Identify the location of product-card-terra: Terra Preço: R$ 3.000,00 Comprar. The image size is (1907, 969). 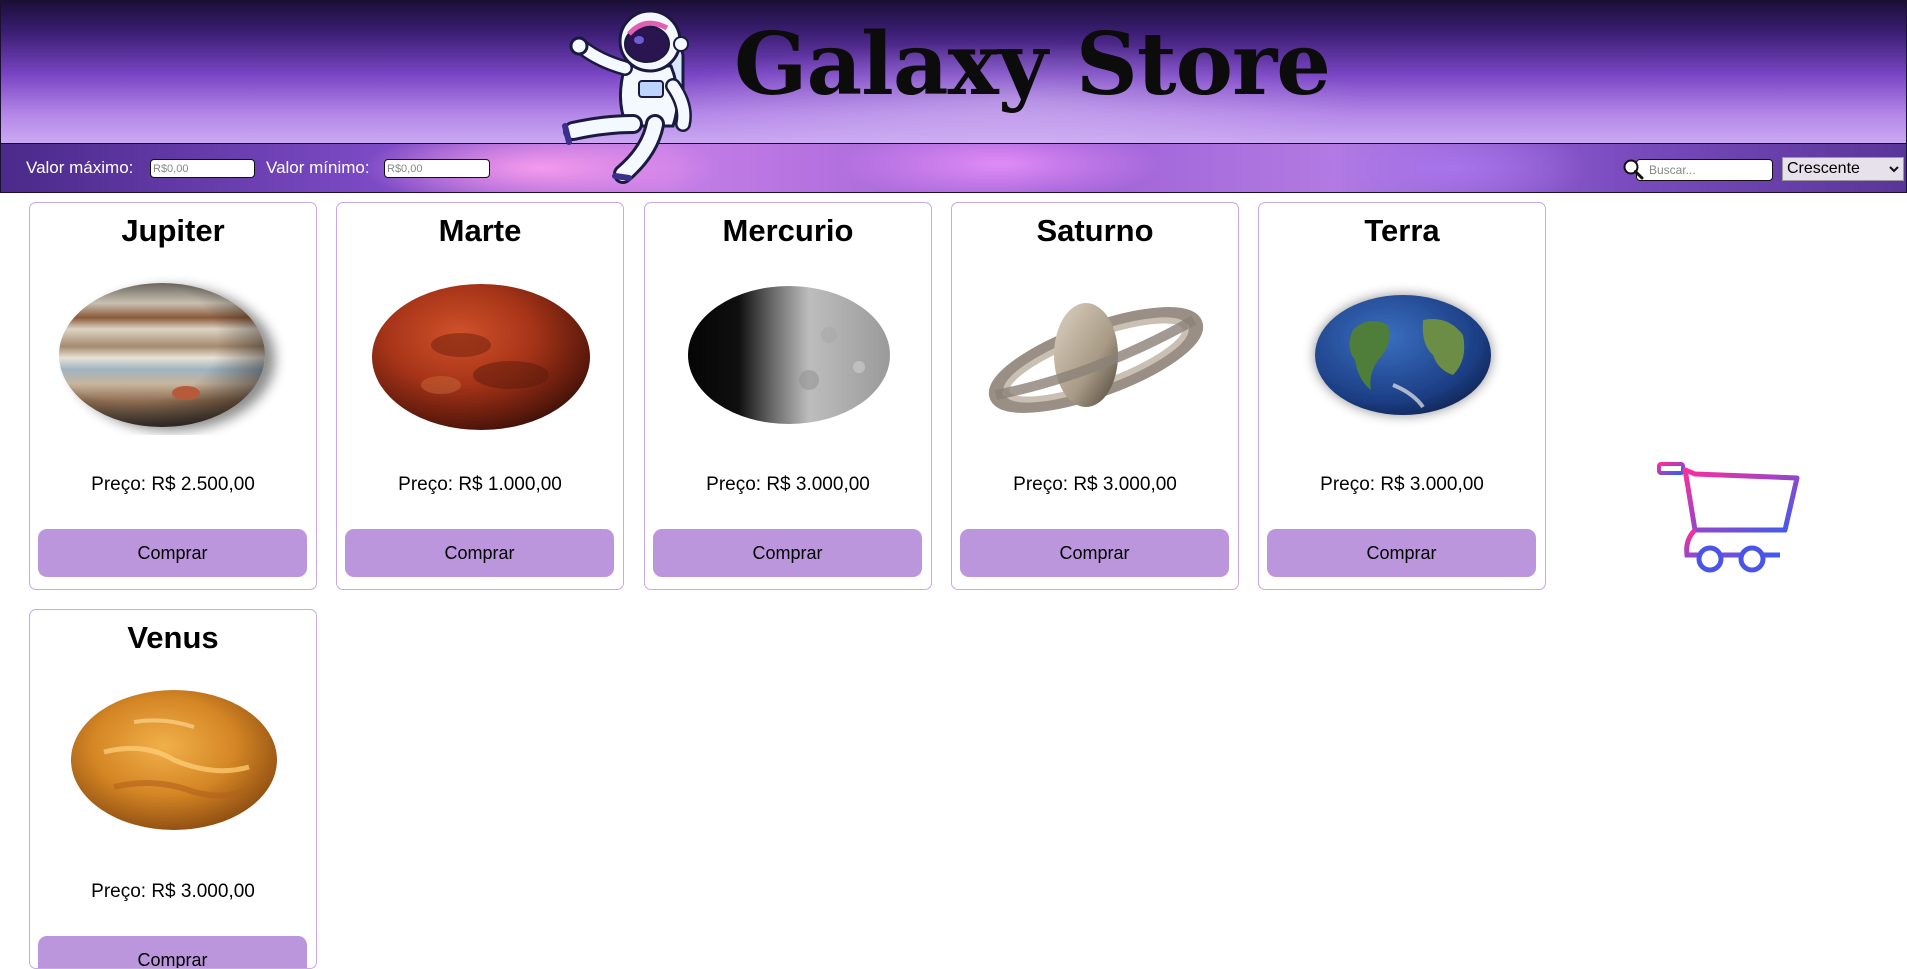
(1402, 396).